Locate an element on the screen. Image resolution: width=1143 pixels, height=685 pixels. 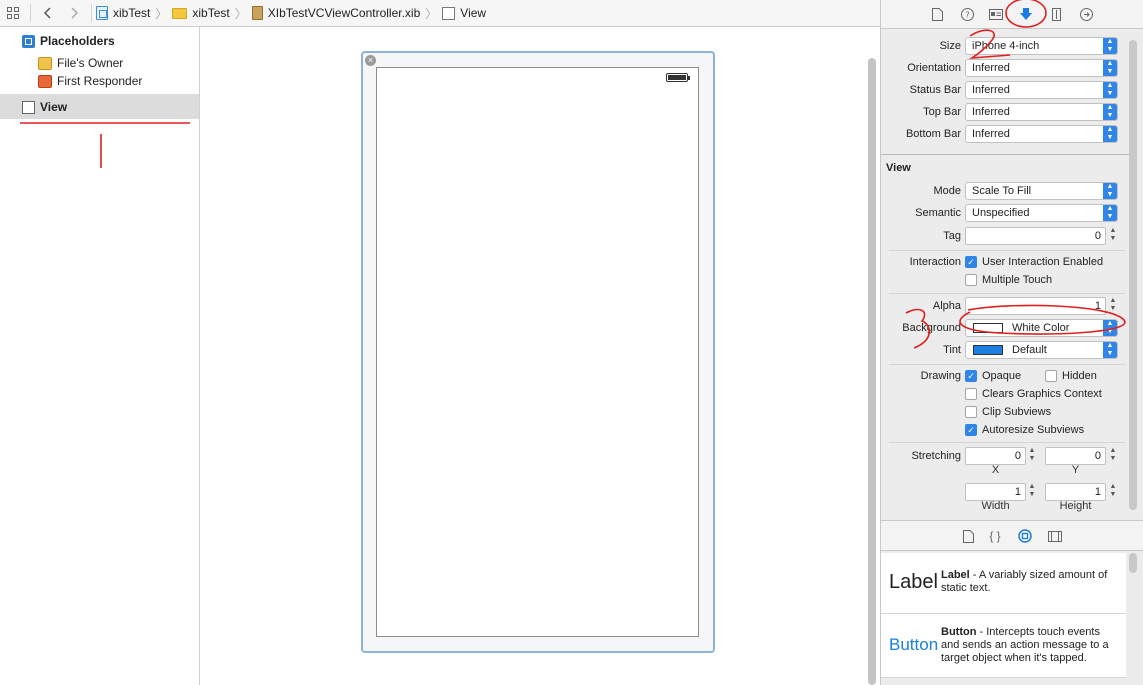
popup-value: Scale To Fill is located at coordinates (1002, 191).